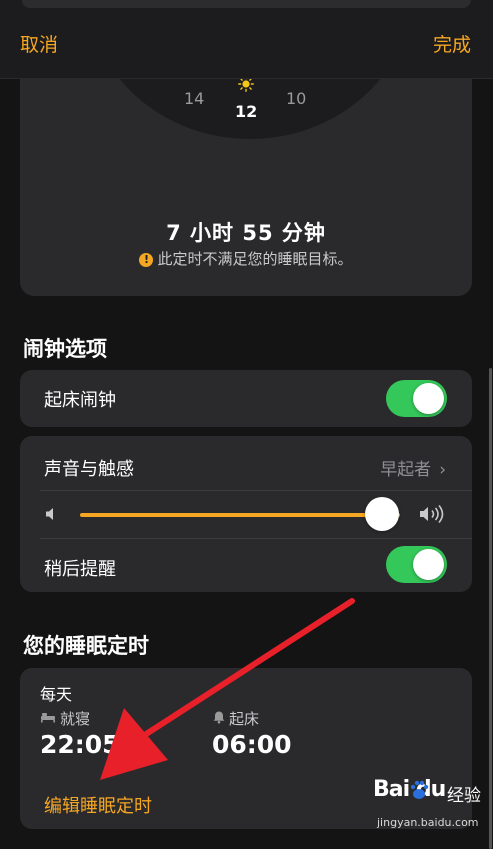 The height and width of the screenshot is (849, 493). Describe the element at coordinates (49, 514) in the screenshot. I see `volume-low-icon` at that location.